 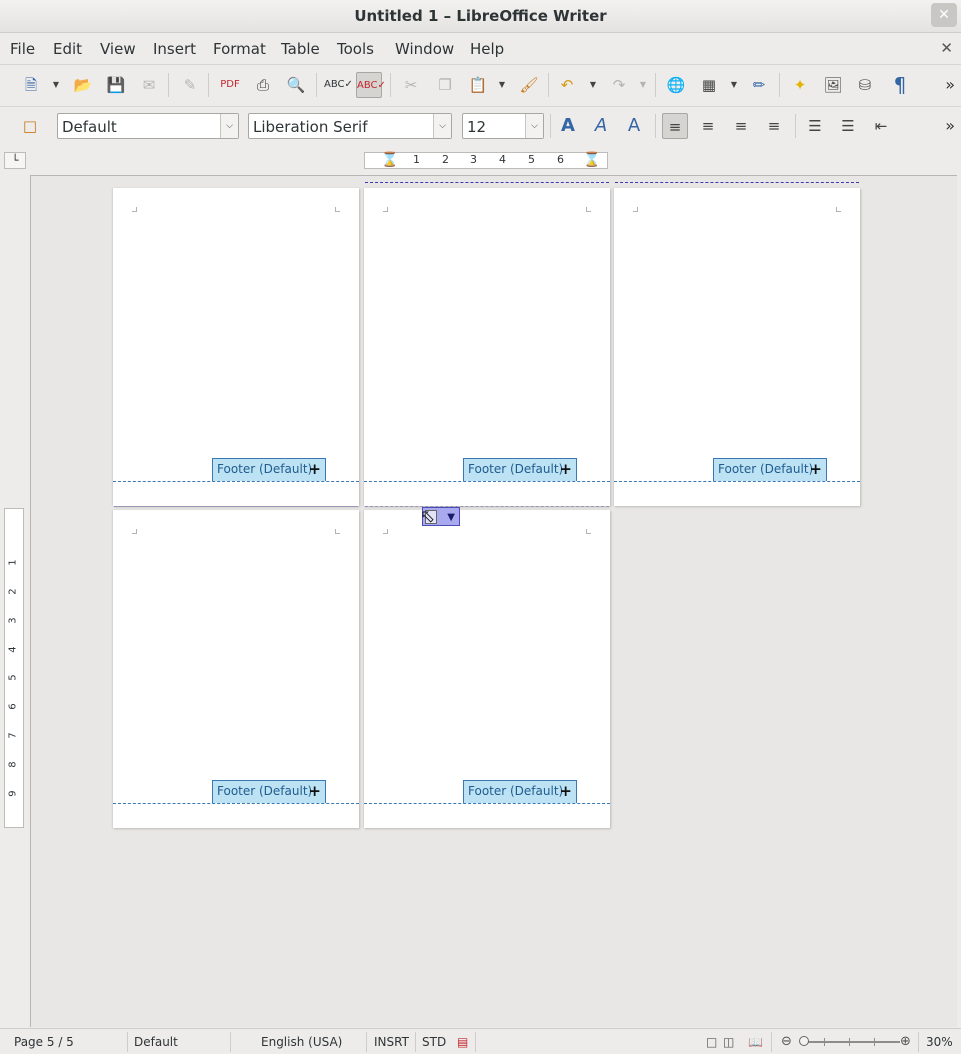 What do you see at coordinates (881, 126) in the screenshot?
I see `decrease-indent-icon: ⇤` at bounding box center [881, 126].